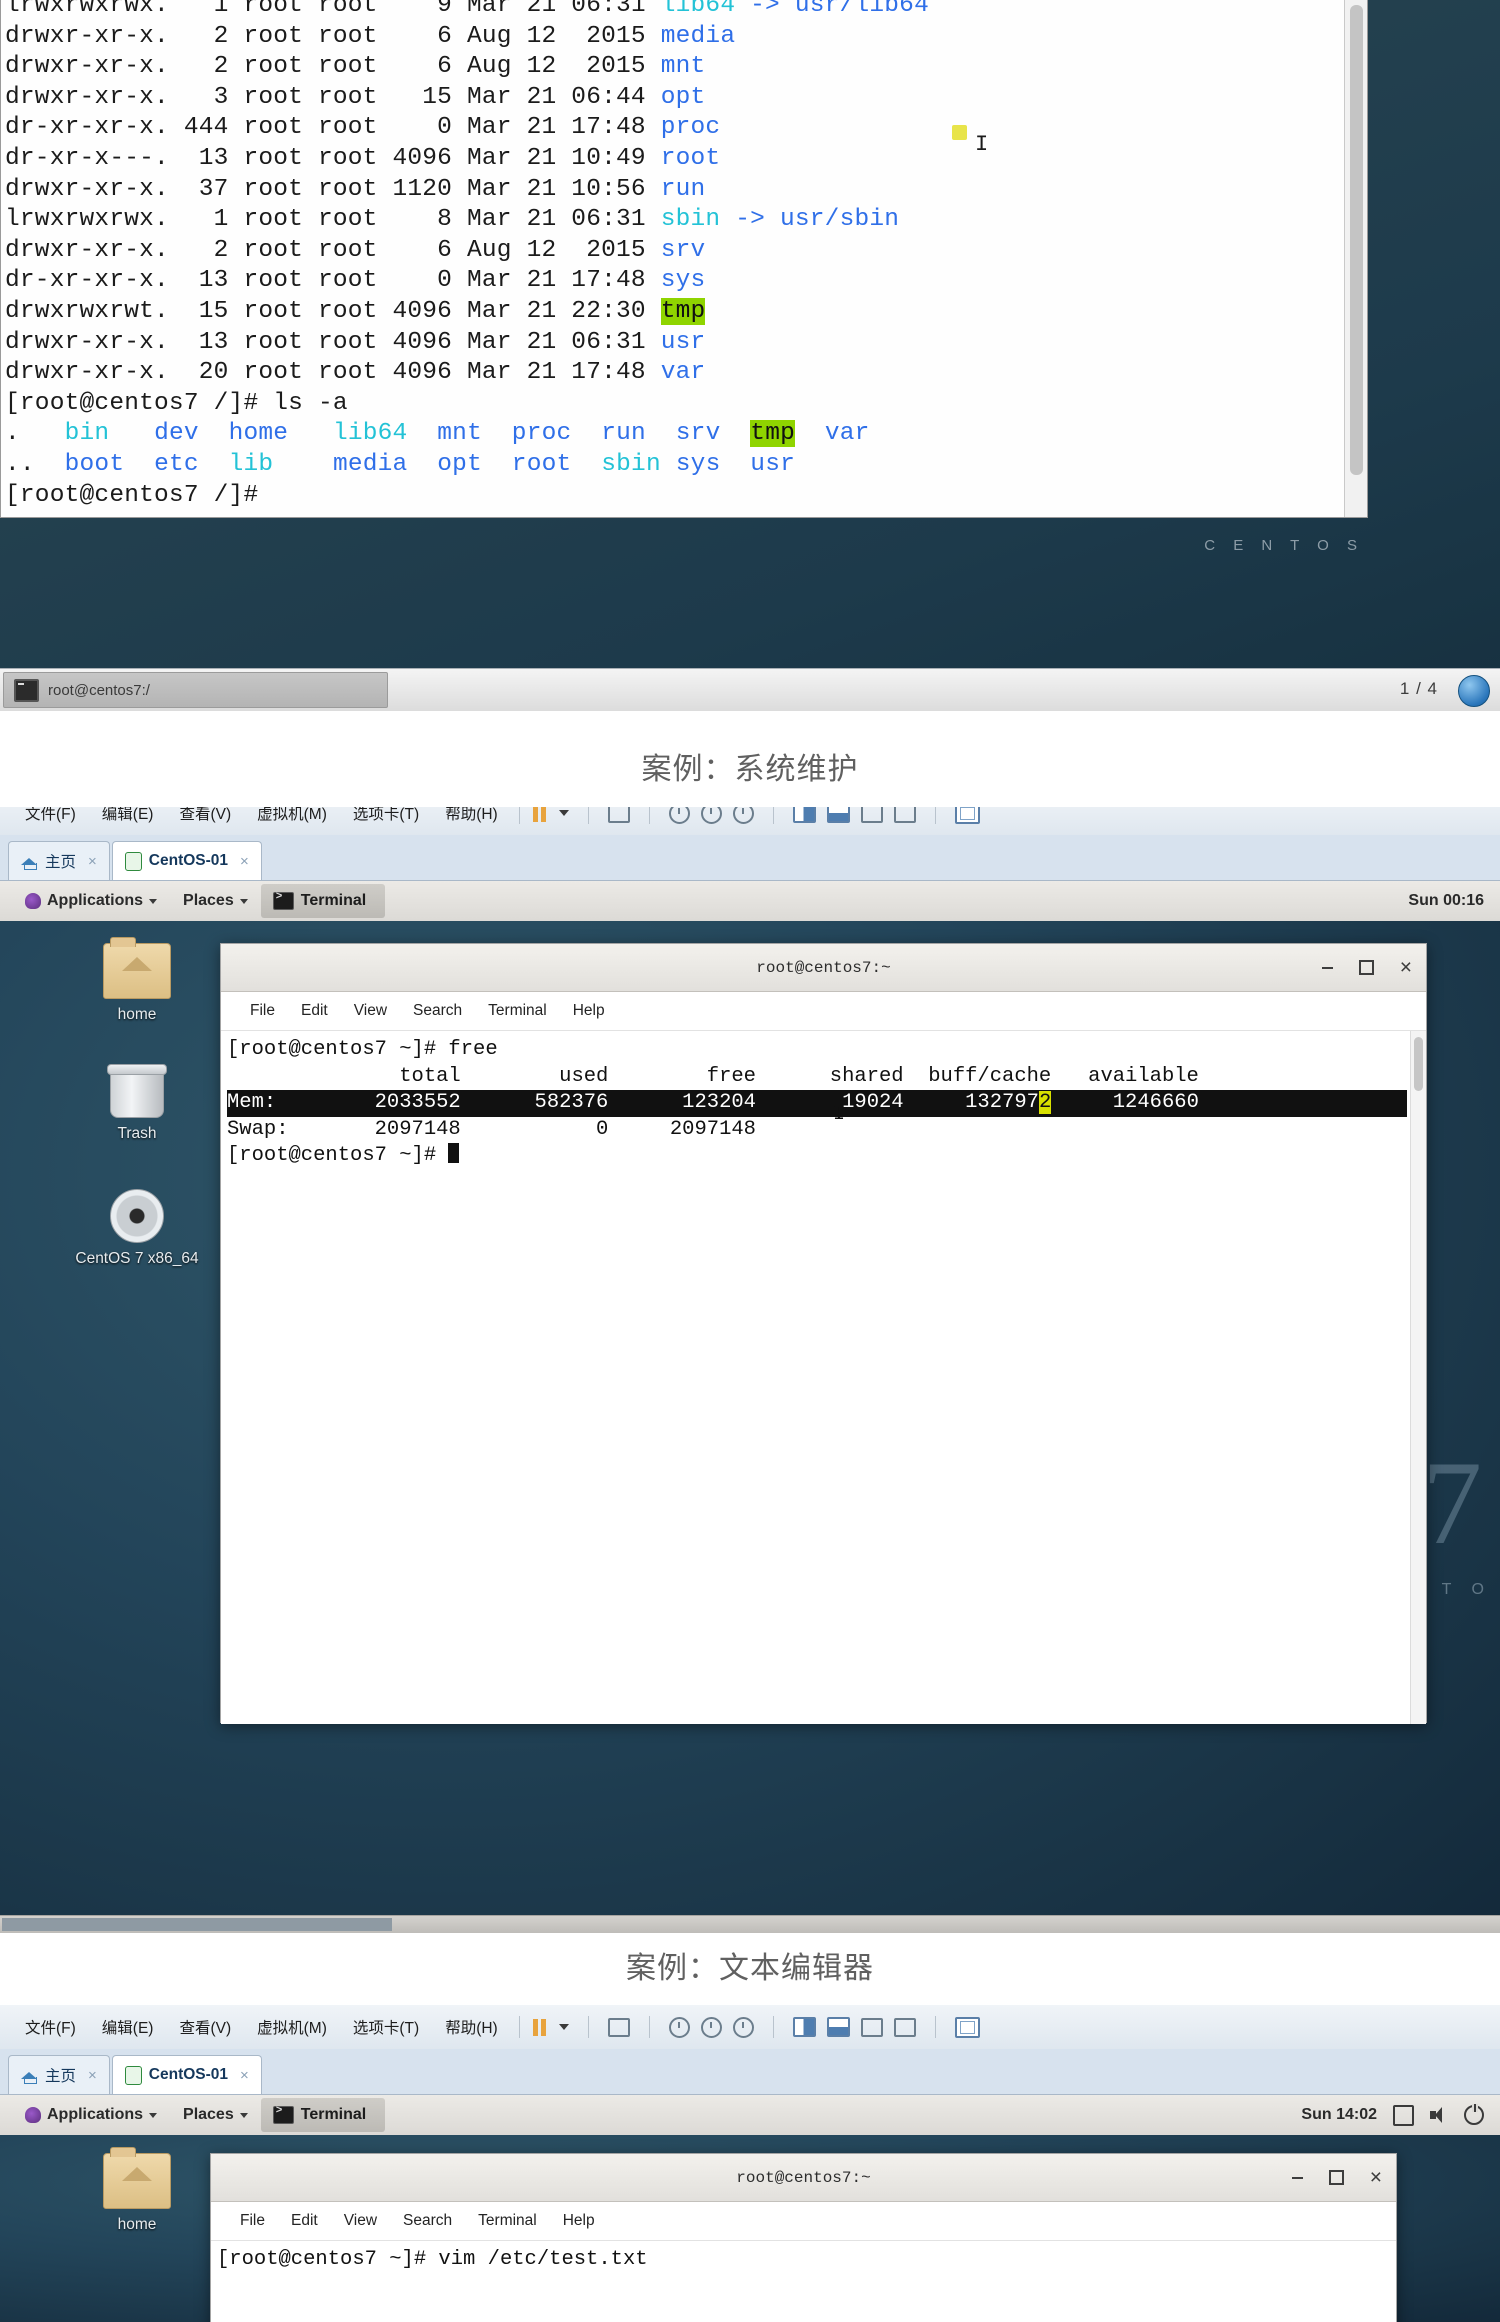 Image resolution: width=1500 pixels, height=2322 pixels. I want to click on window-controls-2: ×, so click(1366, 967).